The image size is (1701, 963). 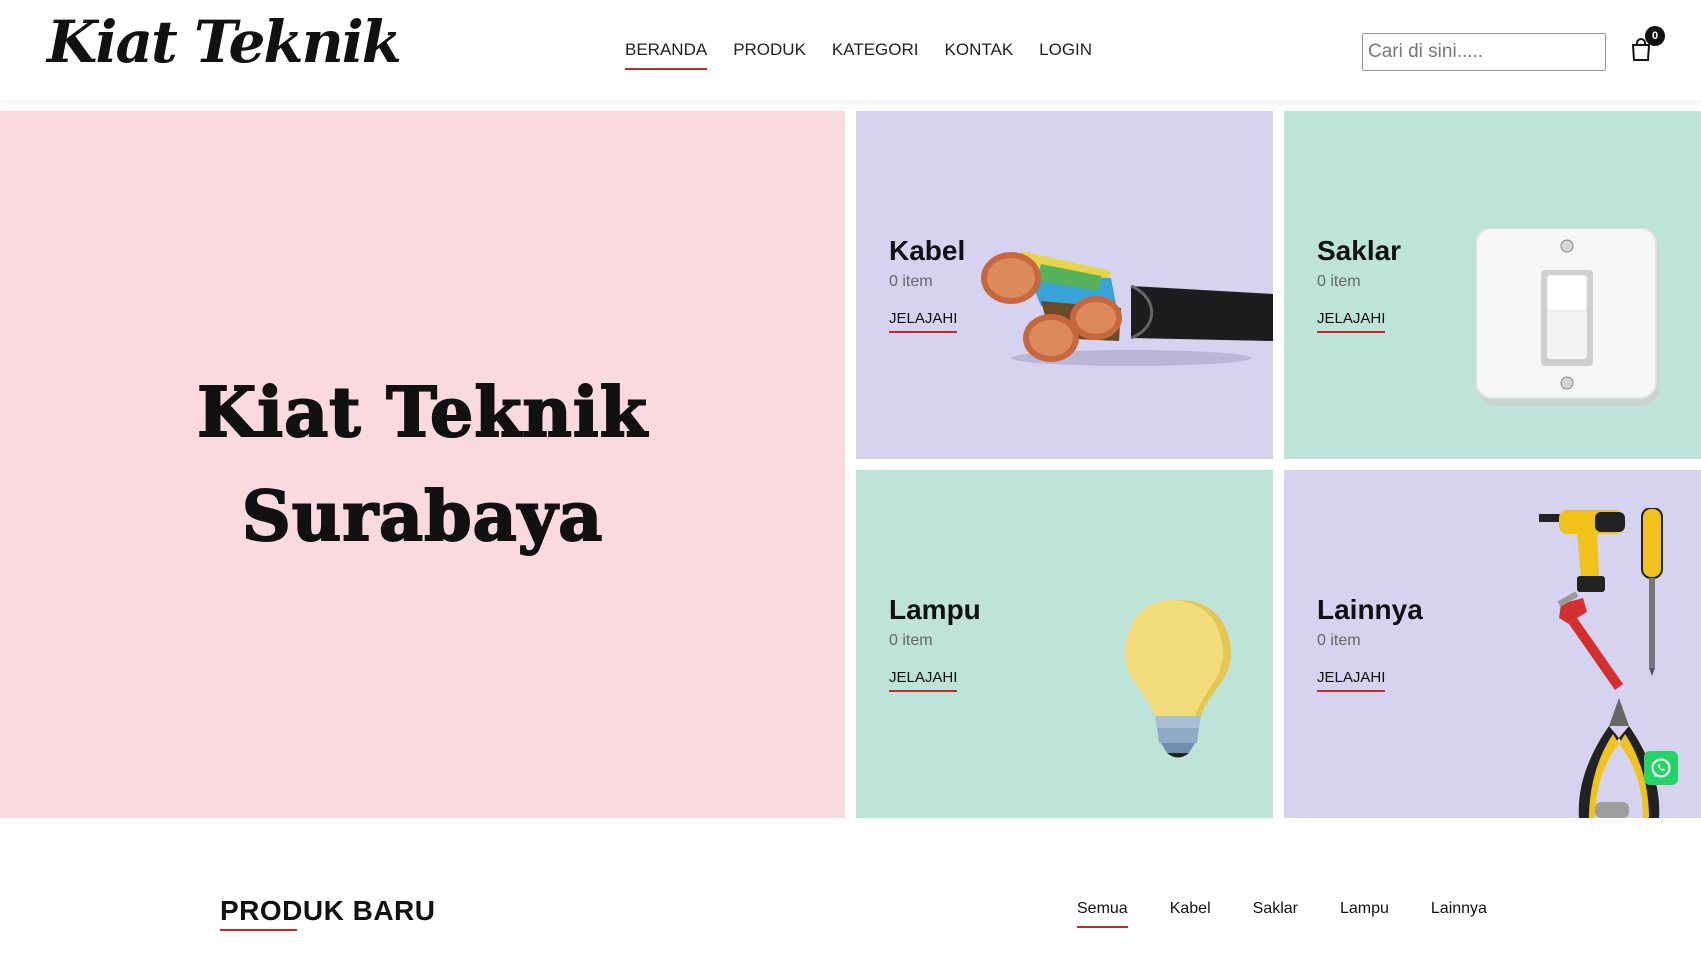 I want to click on cart-count-badge: 0, so click(x=1655, y=36).